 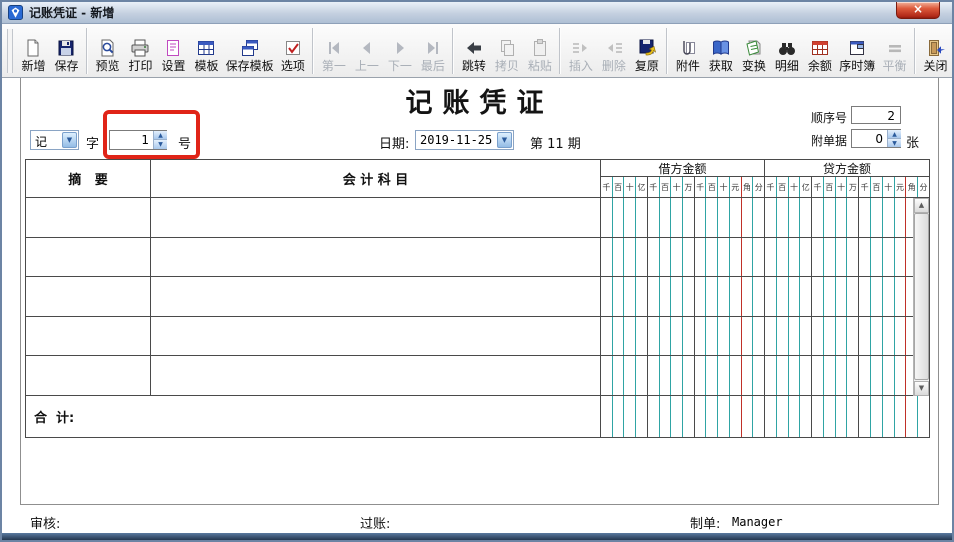 What do you see at coordinates (539, 51) in the screenshot?
I see `paste-button: 粘贴` at bounding box center [539, 51].